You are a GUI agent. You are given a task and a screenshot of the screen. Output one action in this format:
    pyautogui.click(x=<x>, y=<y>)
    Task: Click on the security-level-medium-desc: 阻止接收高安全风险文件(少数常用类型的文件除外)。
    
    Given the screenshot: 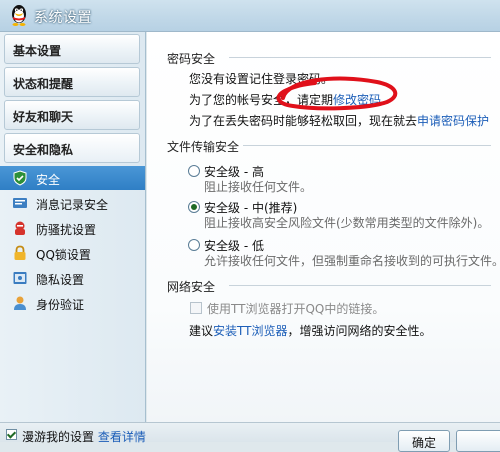 What is the action you would take?
    pyautogui.click(x=347, y=223)
    